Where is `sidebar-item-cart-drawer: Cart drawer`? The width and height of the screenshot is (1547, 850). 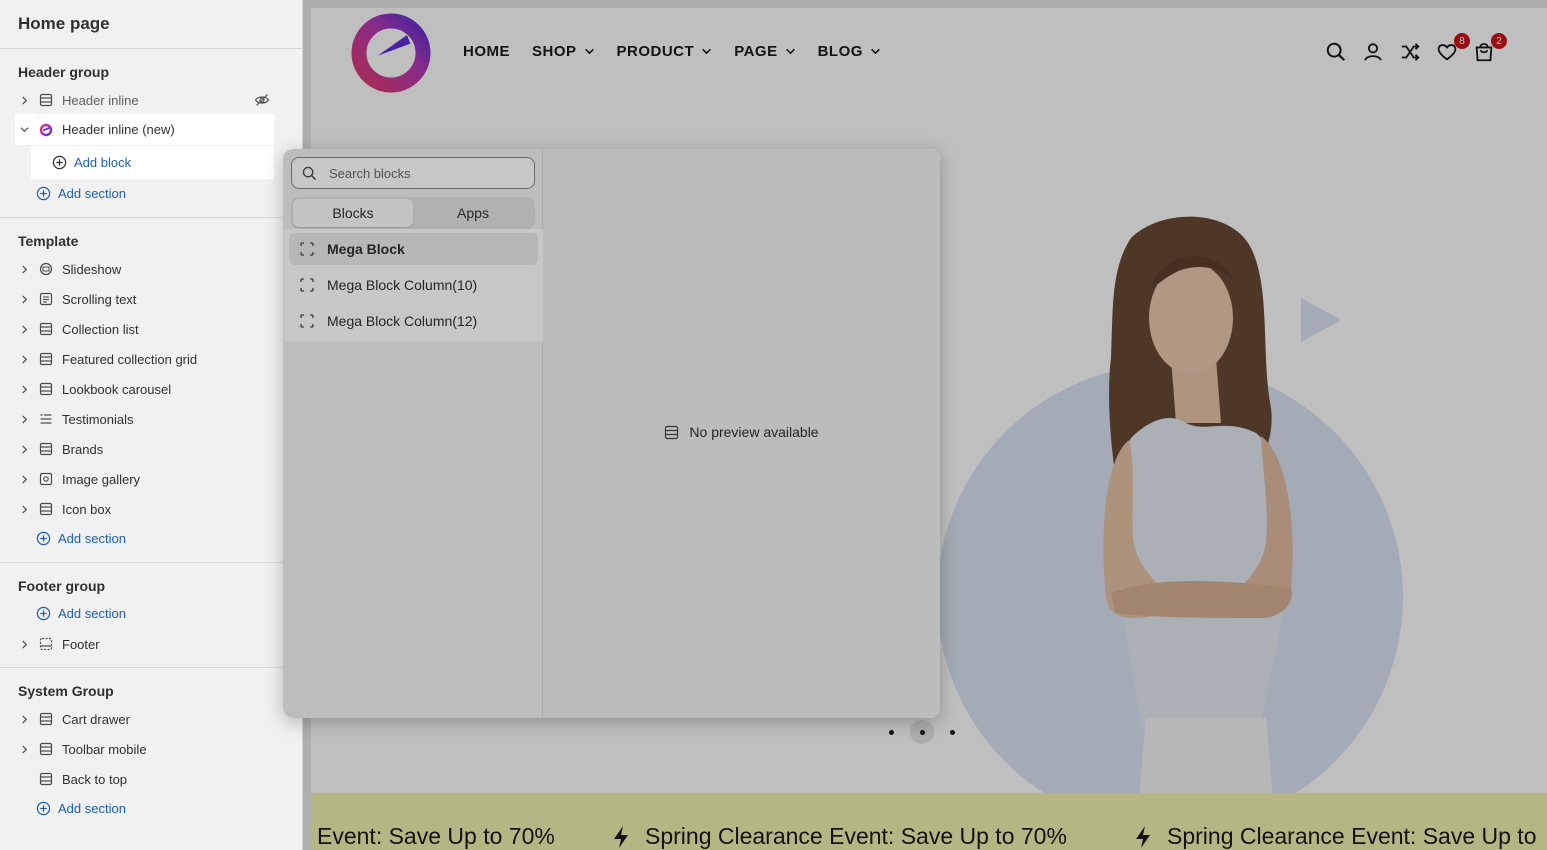 sidebar-item-cart-drawer: Cart drawer is located at coordinates (146, 719).